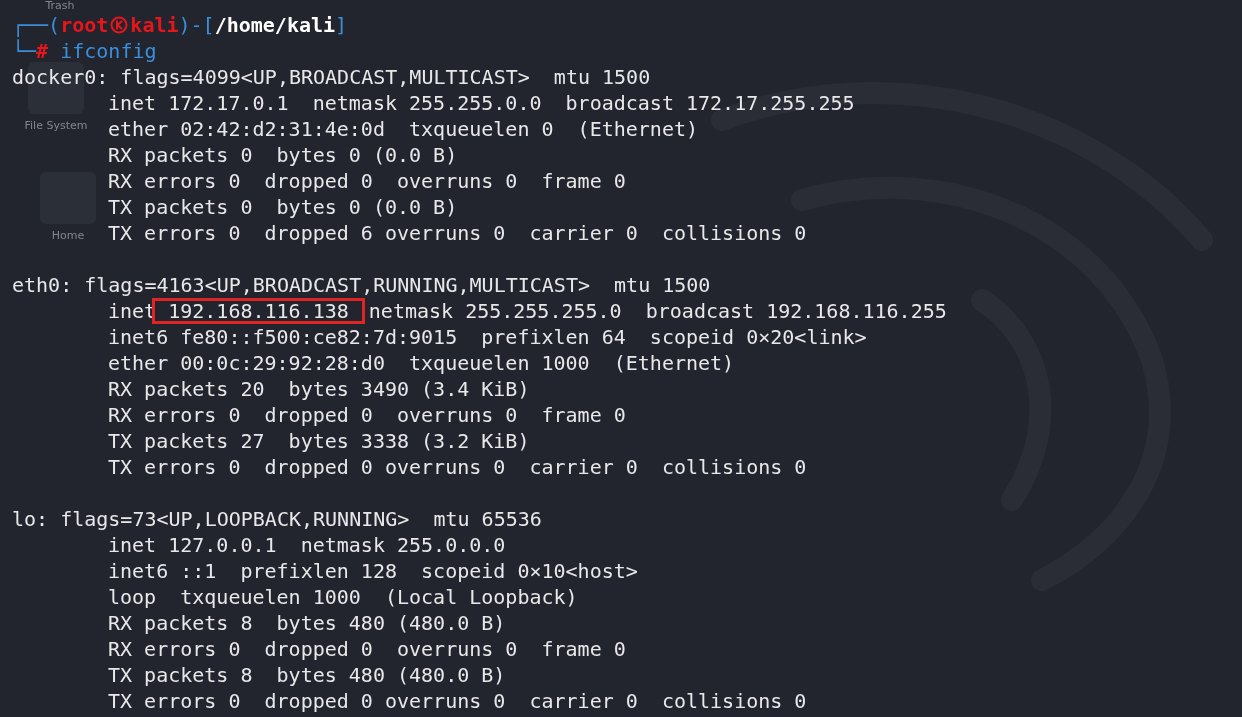 The image size is (1242, 717). What do you see at coordinates (457, 233) in the screenshot?
I see `terminal-text: TX errors 0 dropped 6 overruns 0 carrier 0 collisions 0` at bounding box center [457, 233].